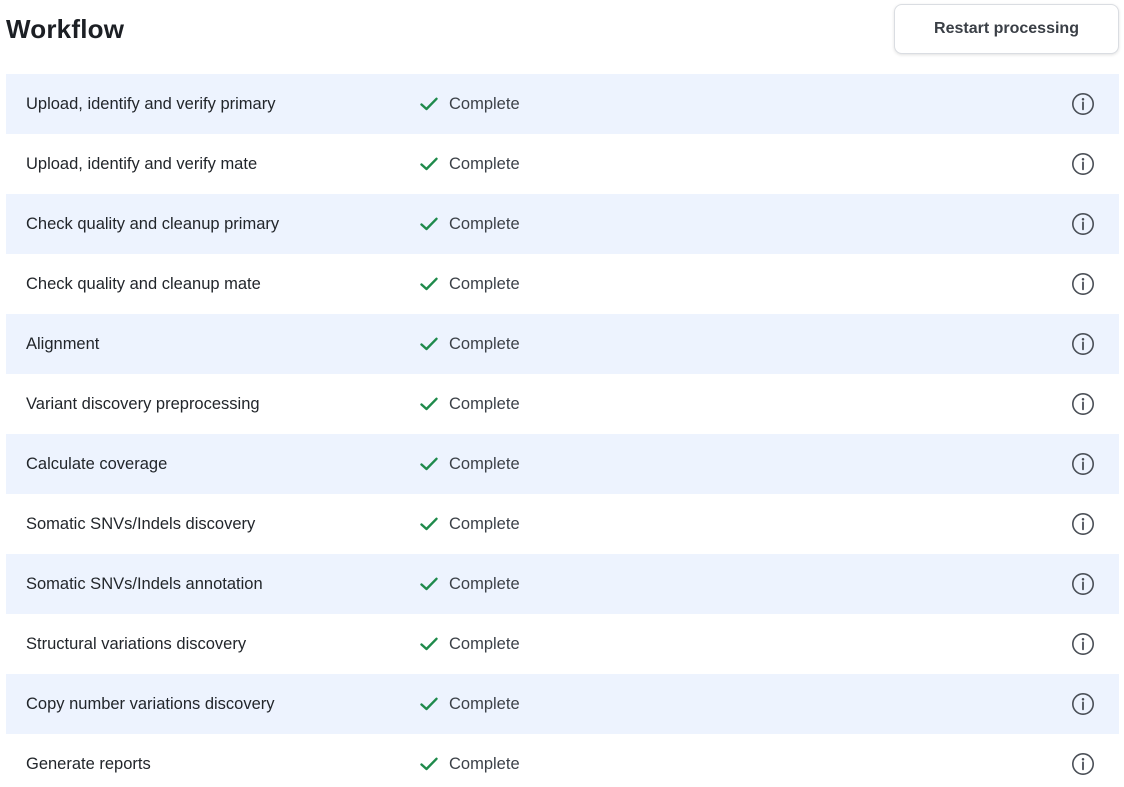 The width and height of the screenshot is (1124, 787). What do you see at coordinates (562, 760) in the screenshot?
I see `workflow-step-row: Generate reports Complete` at bounding box center [562, 760].